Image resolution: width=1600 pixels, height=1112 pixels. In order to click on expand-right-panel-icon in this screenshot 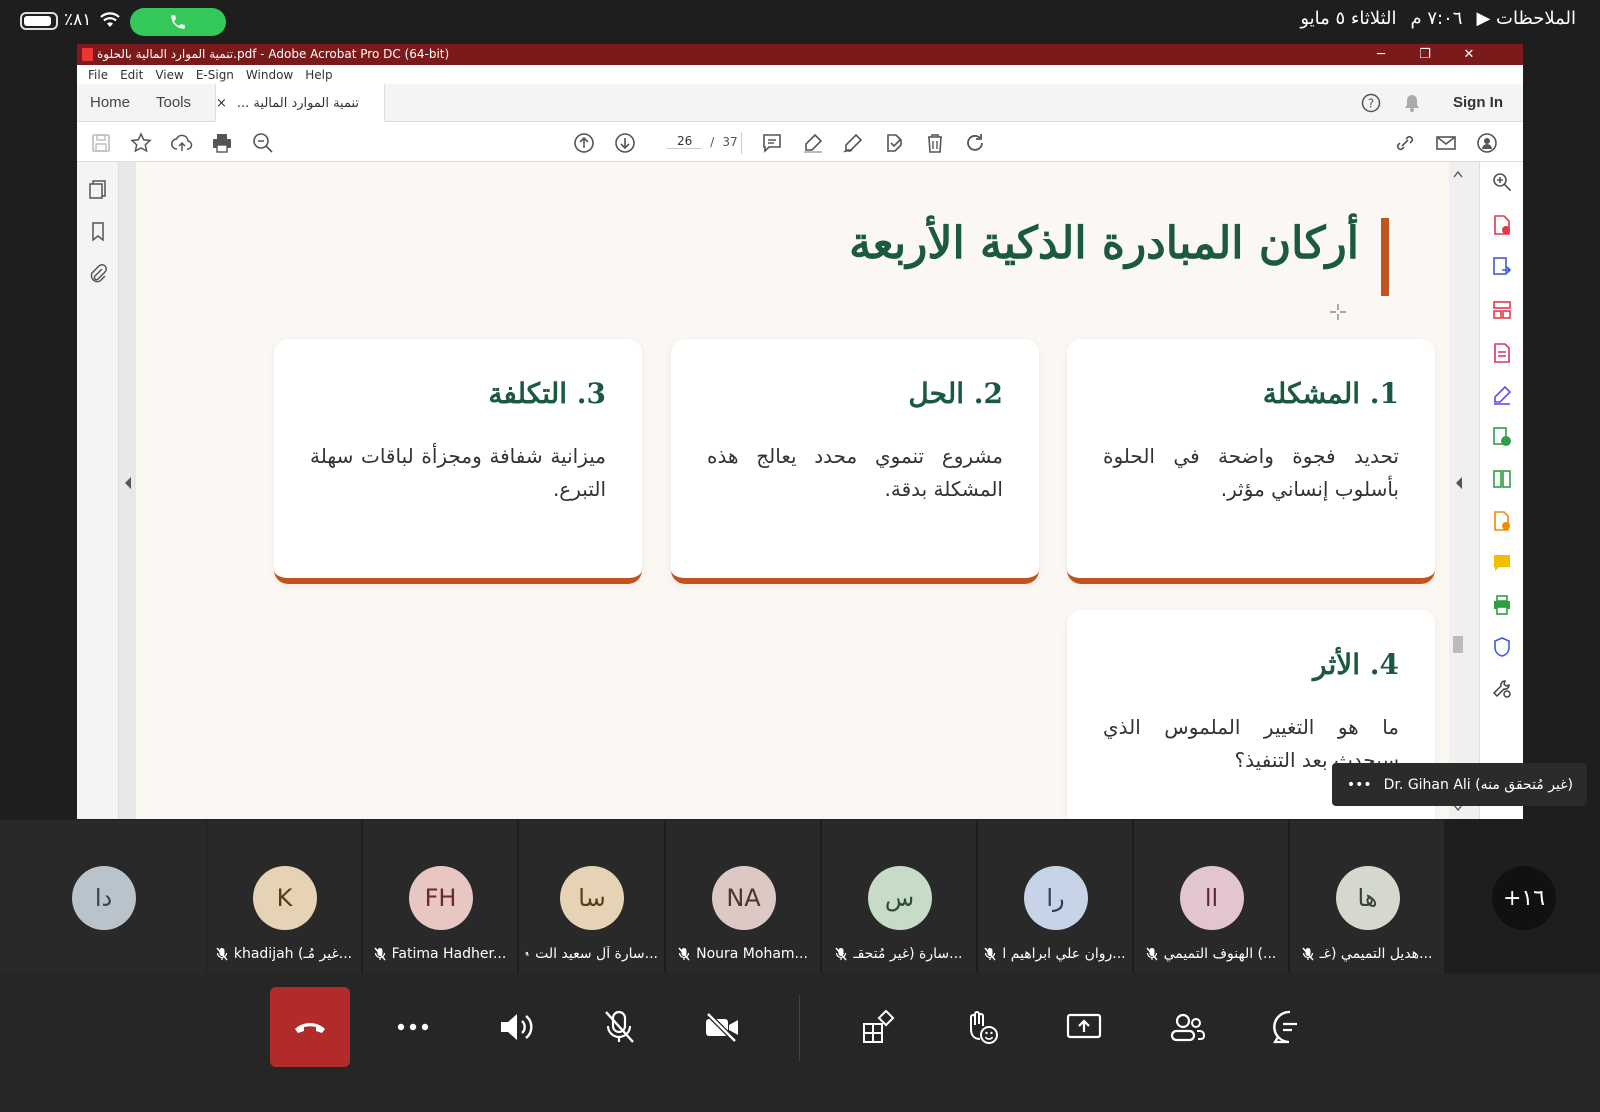, I will do `click(1459, 483)`.